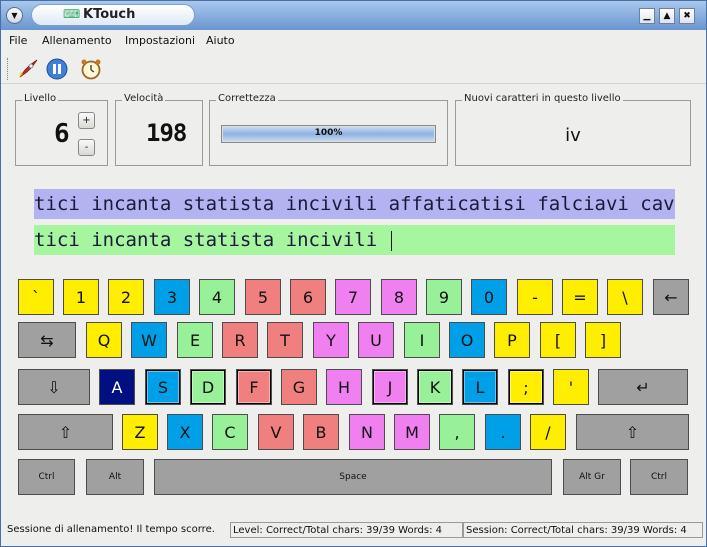  What do you see at coordinates (211, 240) in the screenshot?
I see `student-text: tici incanta statista incivili` at bounding box center [211, 240].